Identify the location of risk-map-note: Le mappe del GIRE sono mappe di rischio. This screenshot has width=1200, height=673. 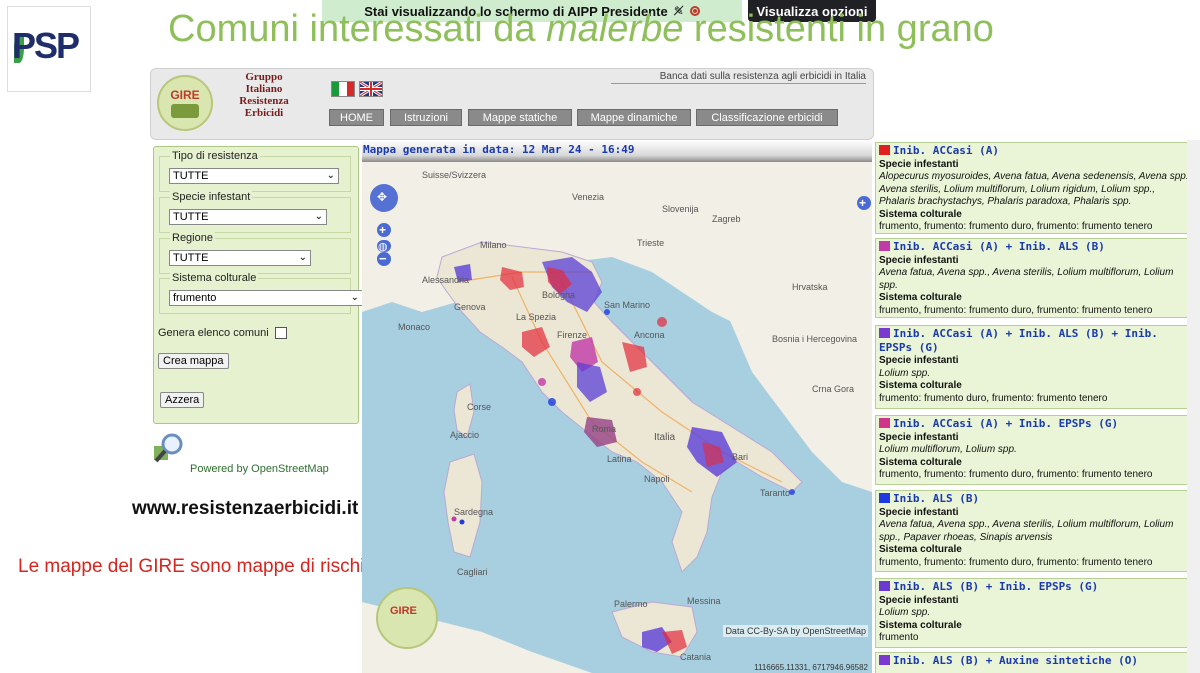
(196, 566).